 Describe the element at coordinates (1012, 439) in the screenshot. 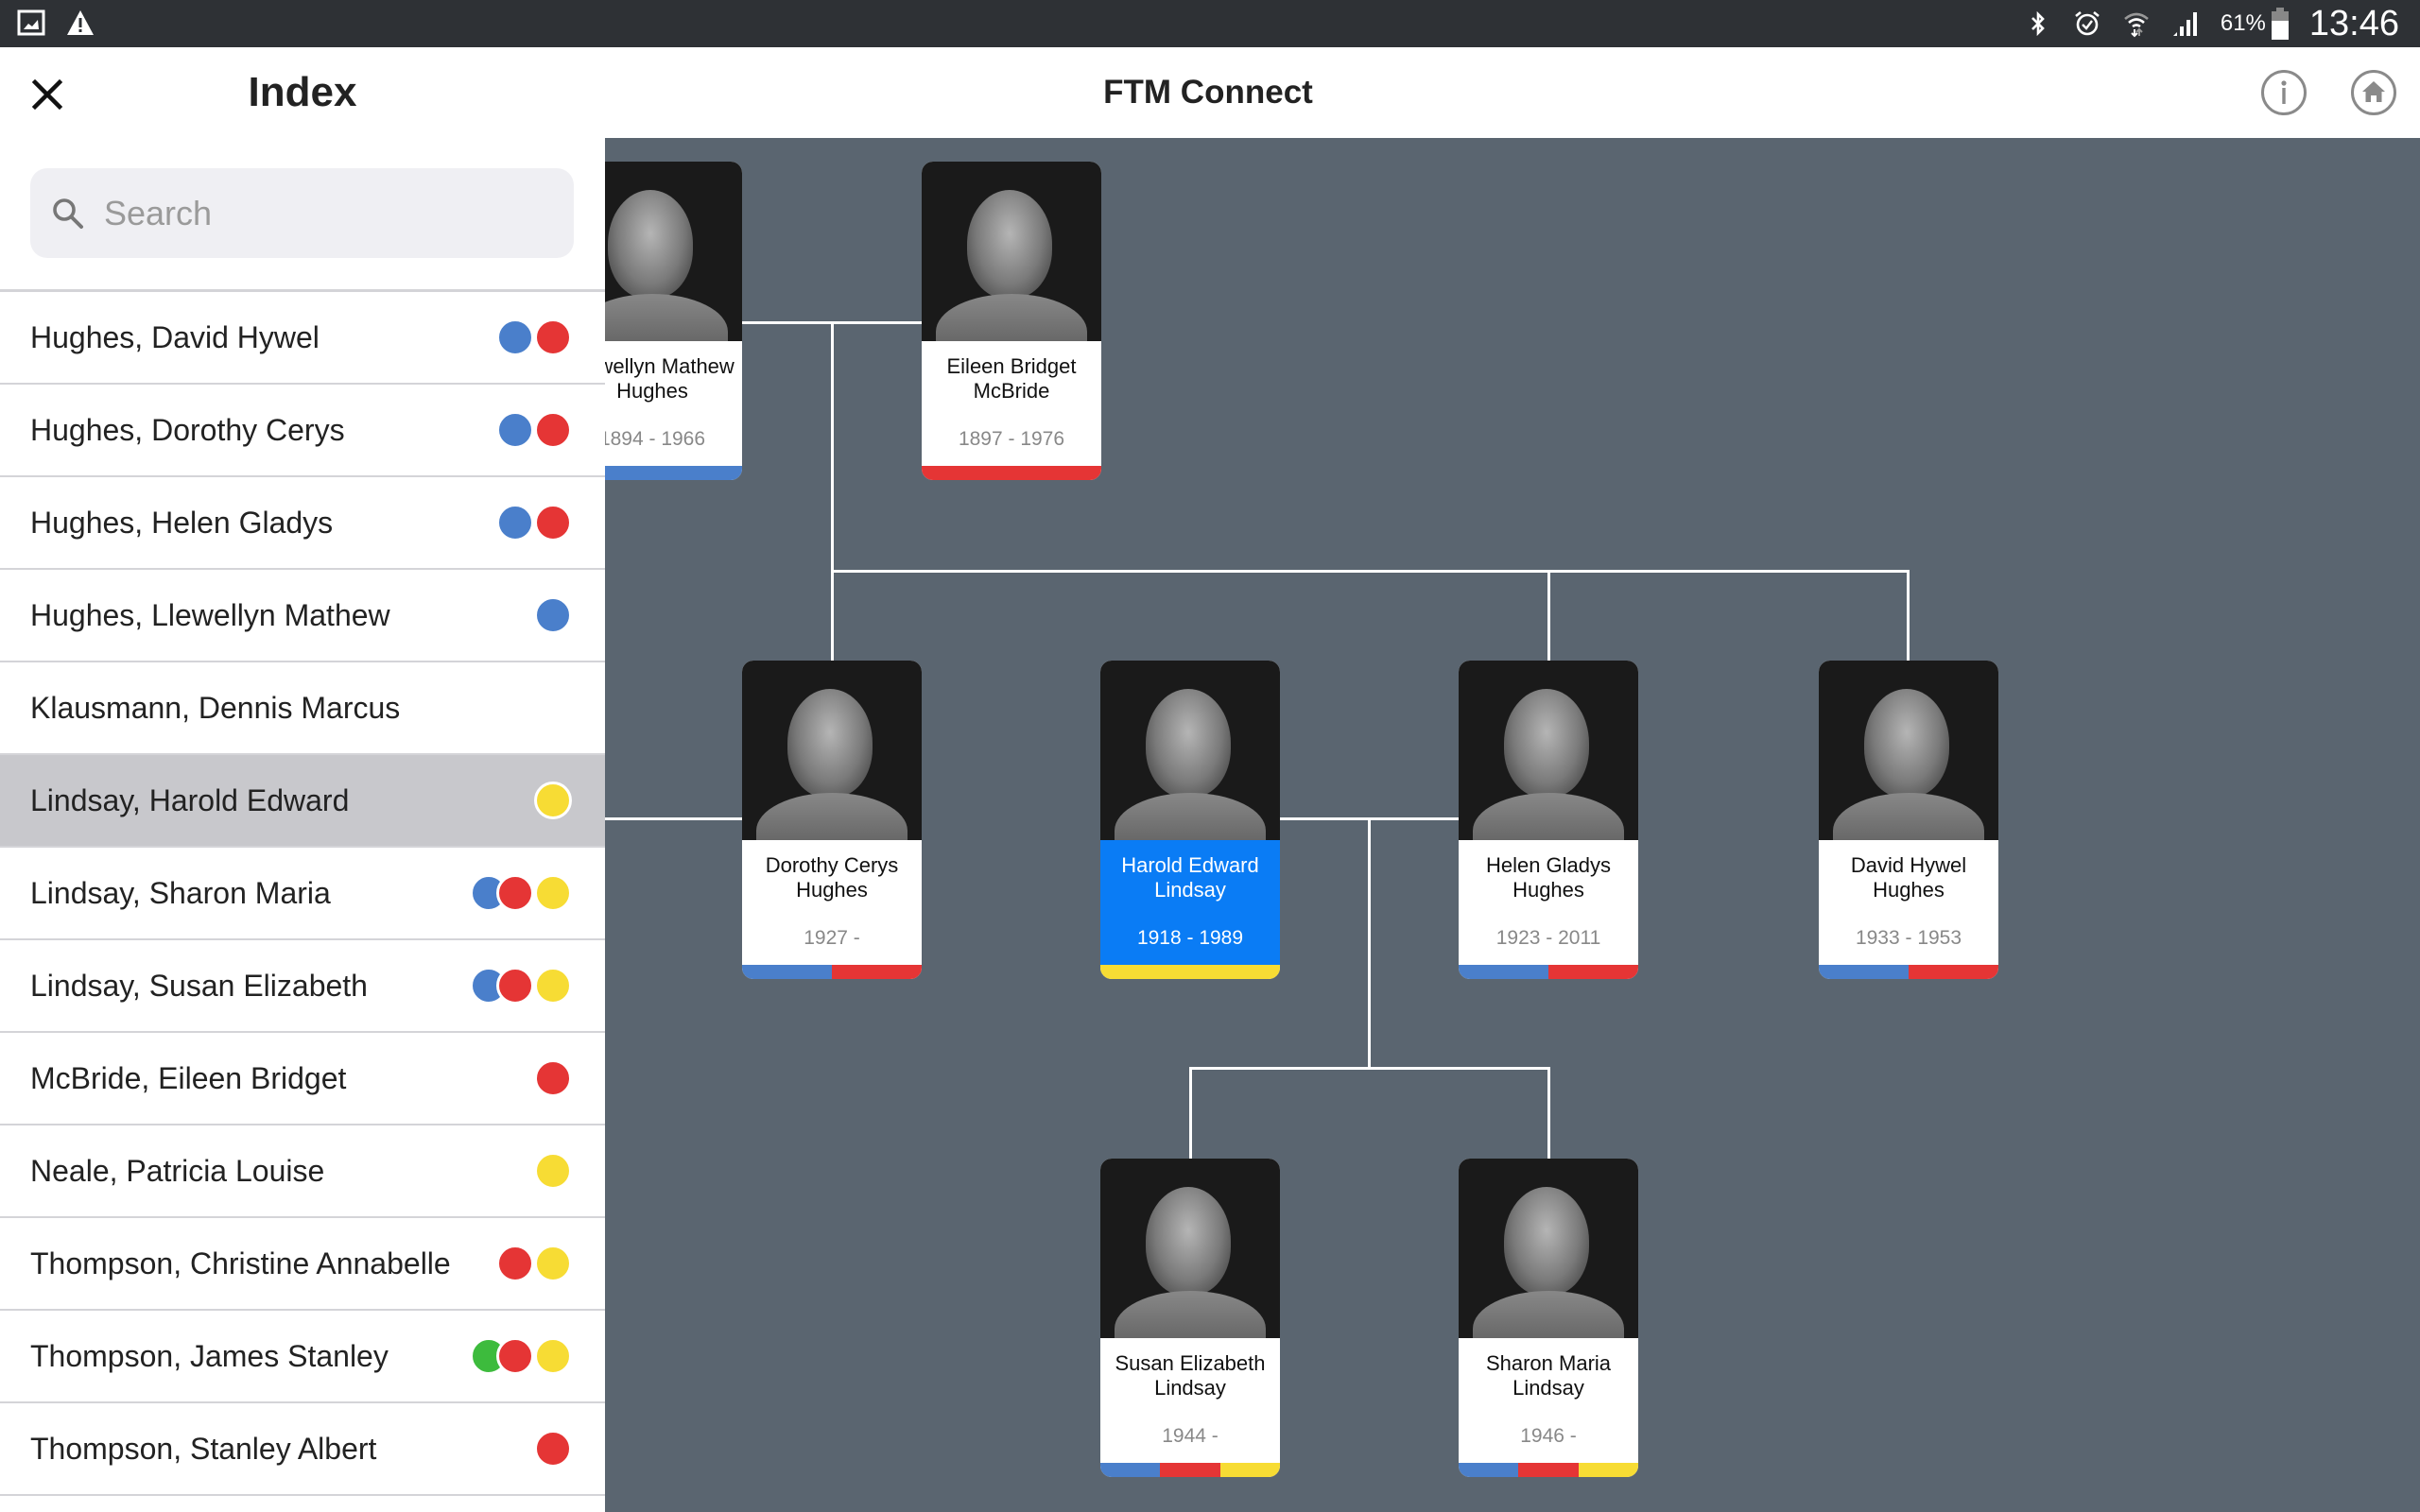

I see `person-dates: 1897 - 1976` at that location.